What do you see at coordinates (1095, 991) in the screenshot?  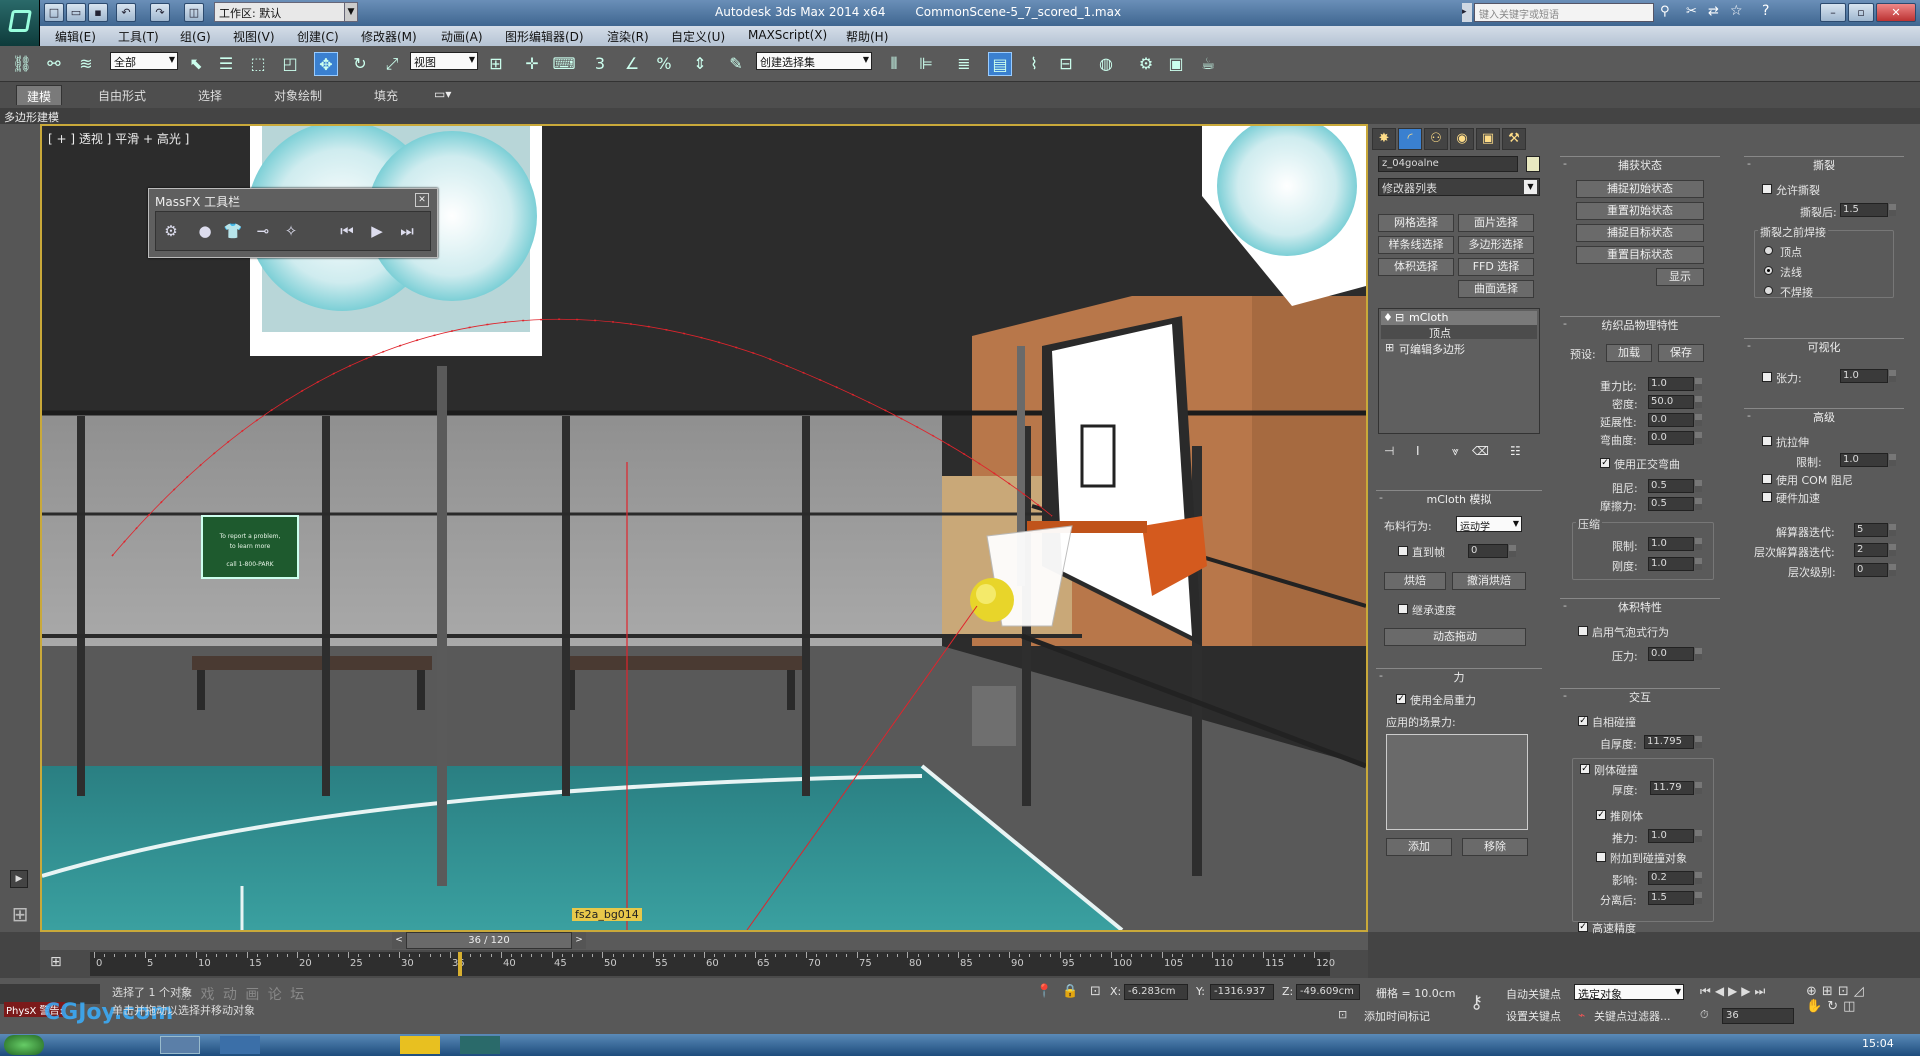 I see `absolute-mode-icon: ⊡` at bounding box center [1095, 991].